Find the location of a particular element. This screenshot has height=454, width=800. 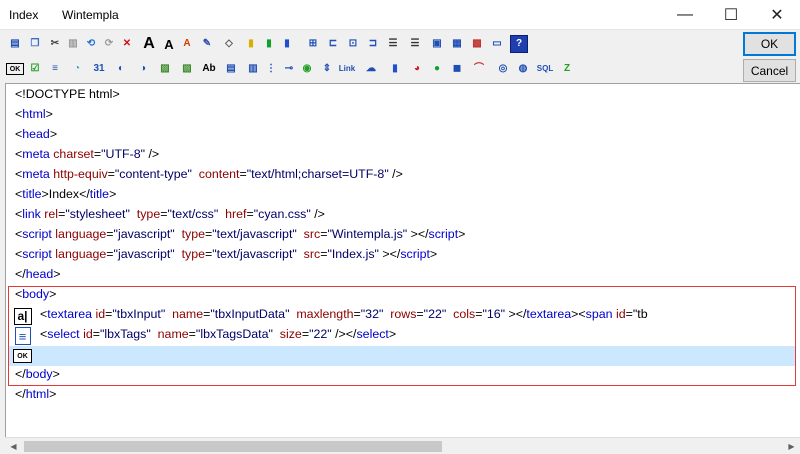

code-line: <meta charset="UTF-8" /> is located at coordinates (87, 154).